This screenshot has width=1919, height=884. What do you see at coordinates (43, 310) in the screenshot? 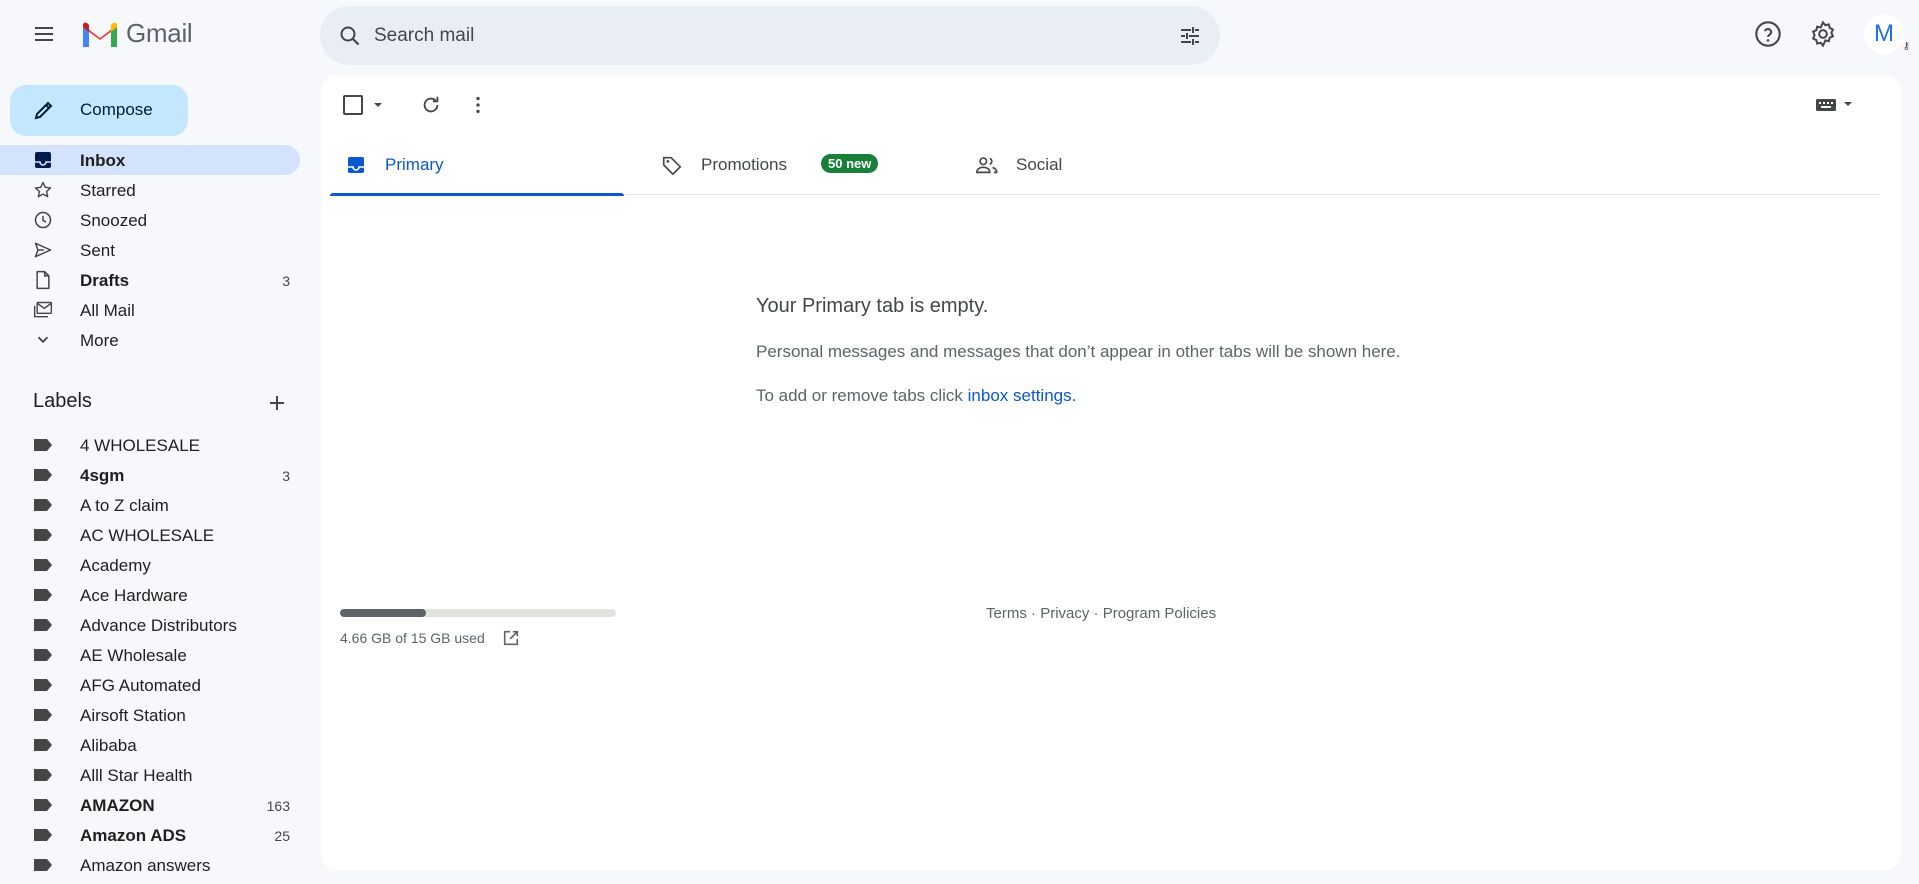
I see `all-mail-icon` at bounding box center [43, 310].